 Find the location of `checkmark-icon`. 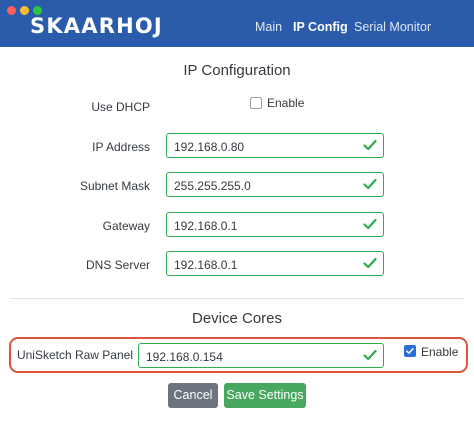

checkmark-icon is located at coordinates (410, 351).